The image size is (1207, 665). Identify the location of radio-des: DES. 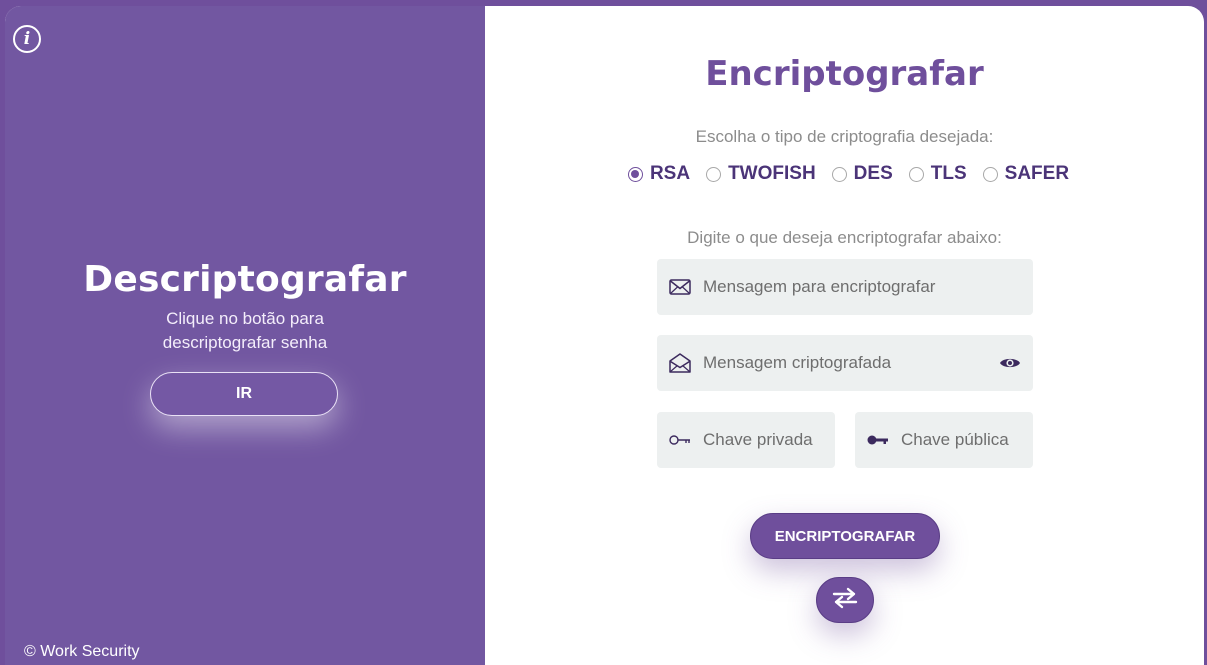
(862, 174).